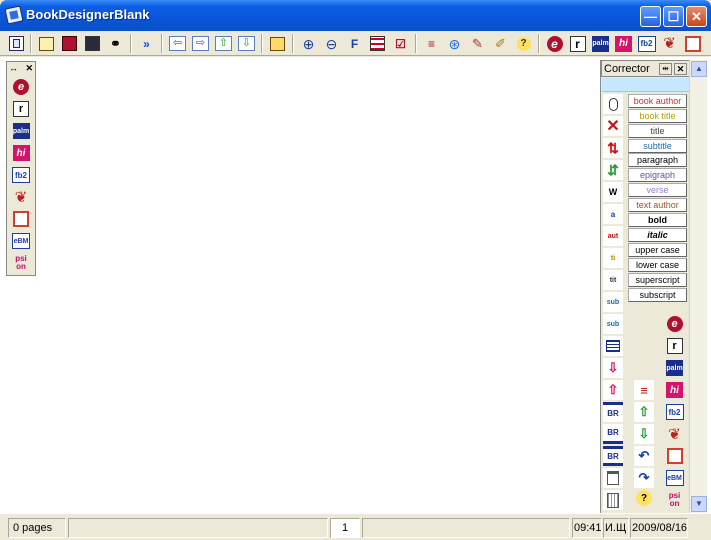  Describe the element at coordinates (613, 434) in the screenshot. I see `br-bottom-icon: BR` at that location.